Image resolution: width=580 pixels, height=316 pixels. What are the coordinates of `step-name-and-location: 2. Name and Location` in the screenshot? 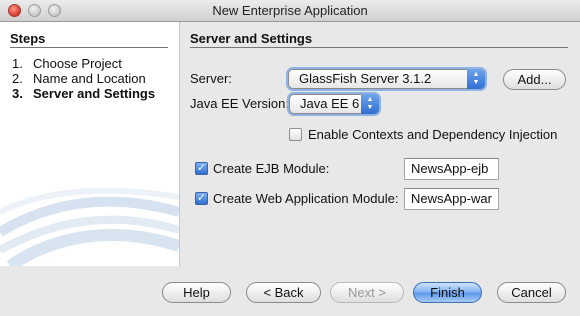 It's located at (79, 78).